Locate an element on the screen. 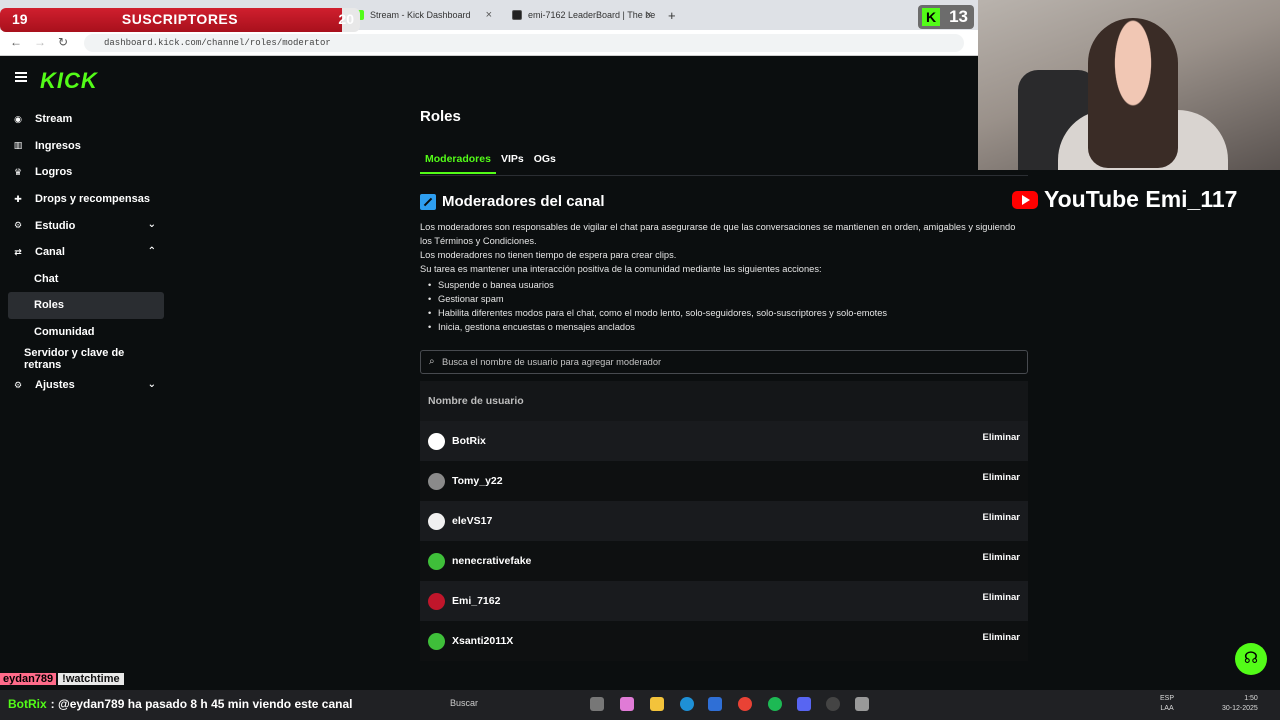 The height and width of the screenshot is (720, 1280). sidebar-item-roles: Roles is located at coordinates (86, 305).